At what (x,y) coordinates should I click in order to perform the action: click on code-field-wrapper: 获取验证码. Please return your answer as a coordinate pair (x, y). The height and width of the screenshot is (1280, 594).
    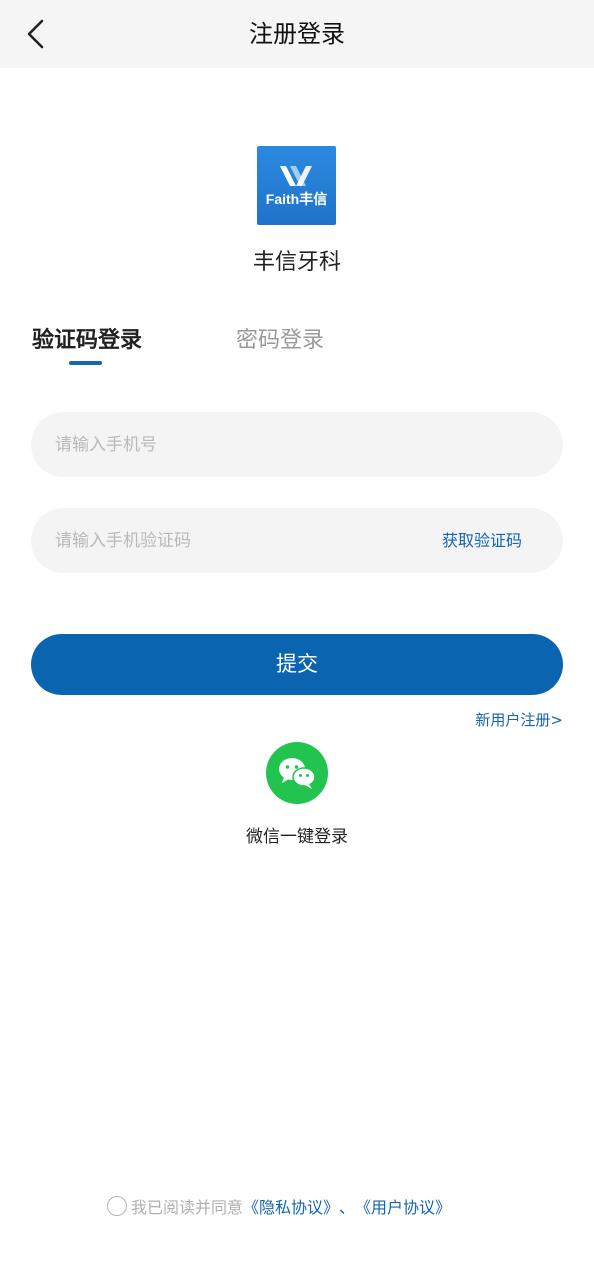
    Looking at the image, I should click on (297, 540).